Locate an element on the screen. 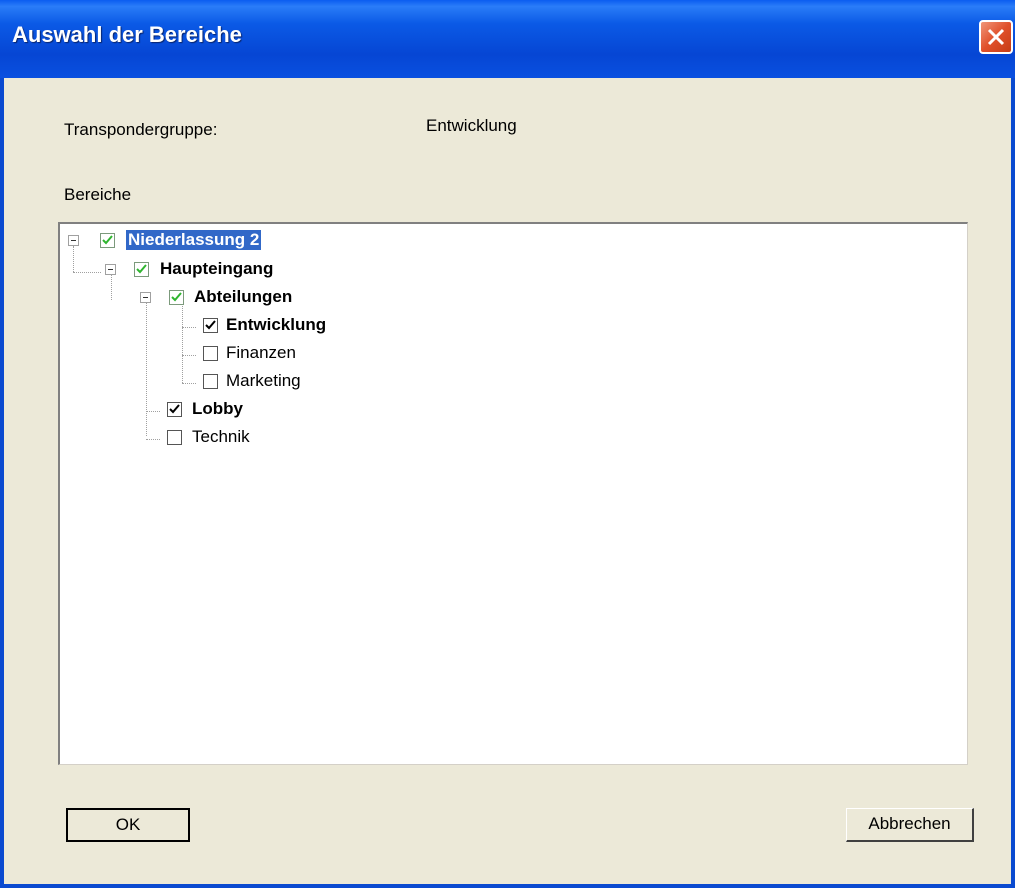 Image resolution: width=1015 pixels, height=888 pixels. tree-node-marketing: Marketing is located at coordinates (263, 381).